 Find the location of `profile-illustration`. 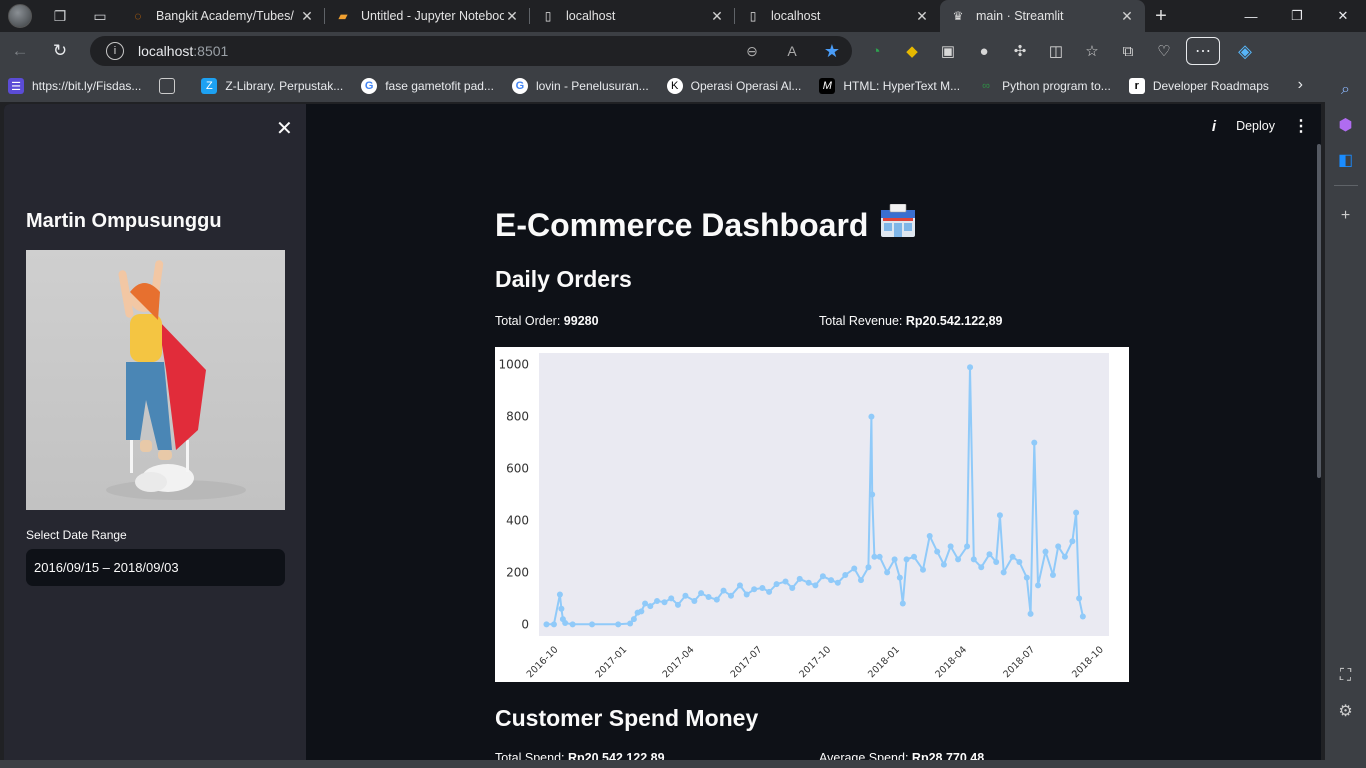

profile-illustration is located at coordinates (155, 380).